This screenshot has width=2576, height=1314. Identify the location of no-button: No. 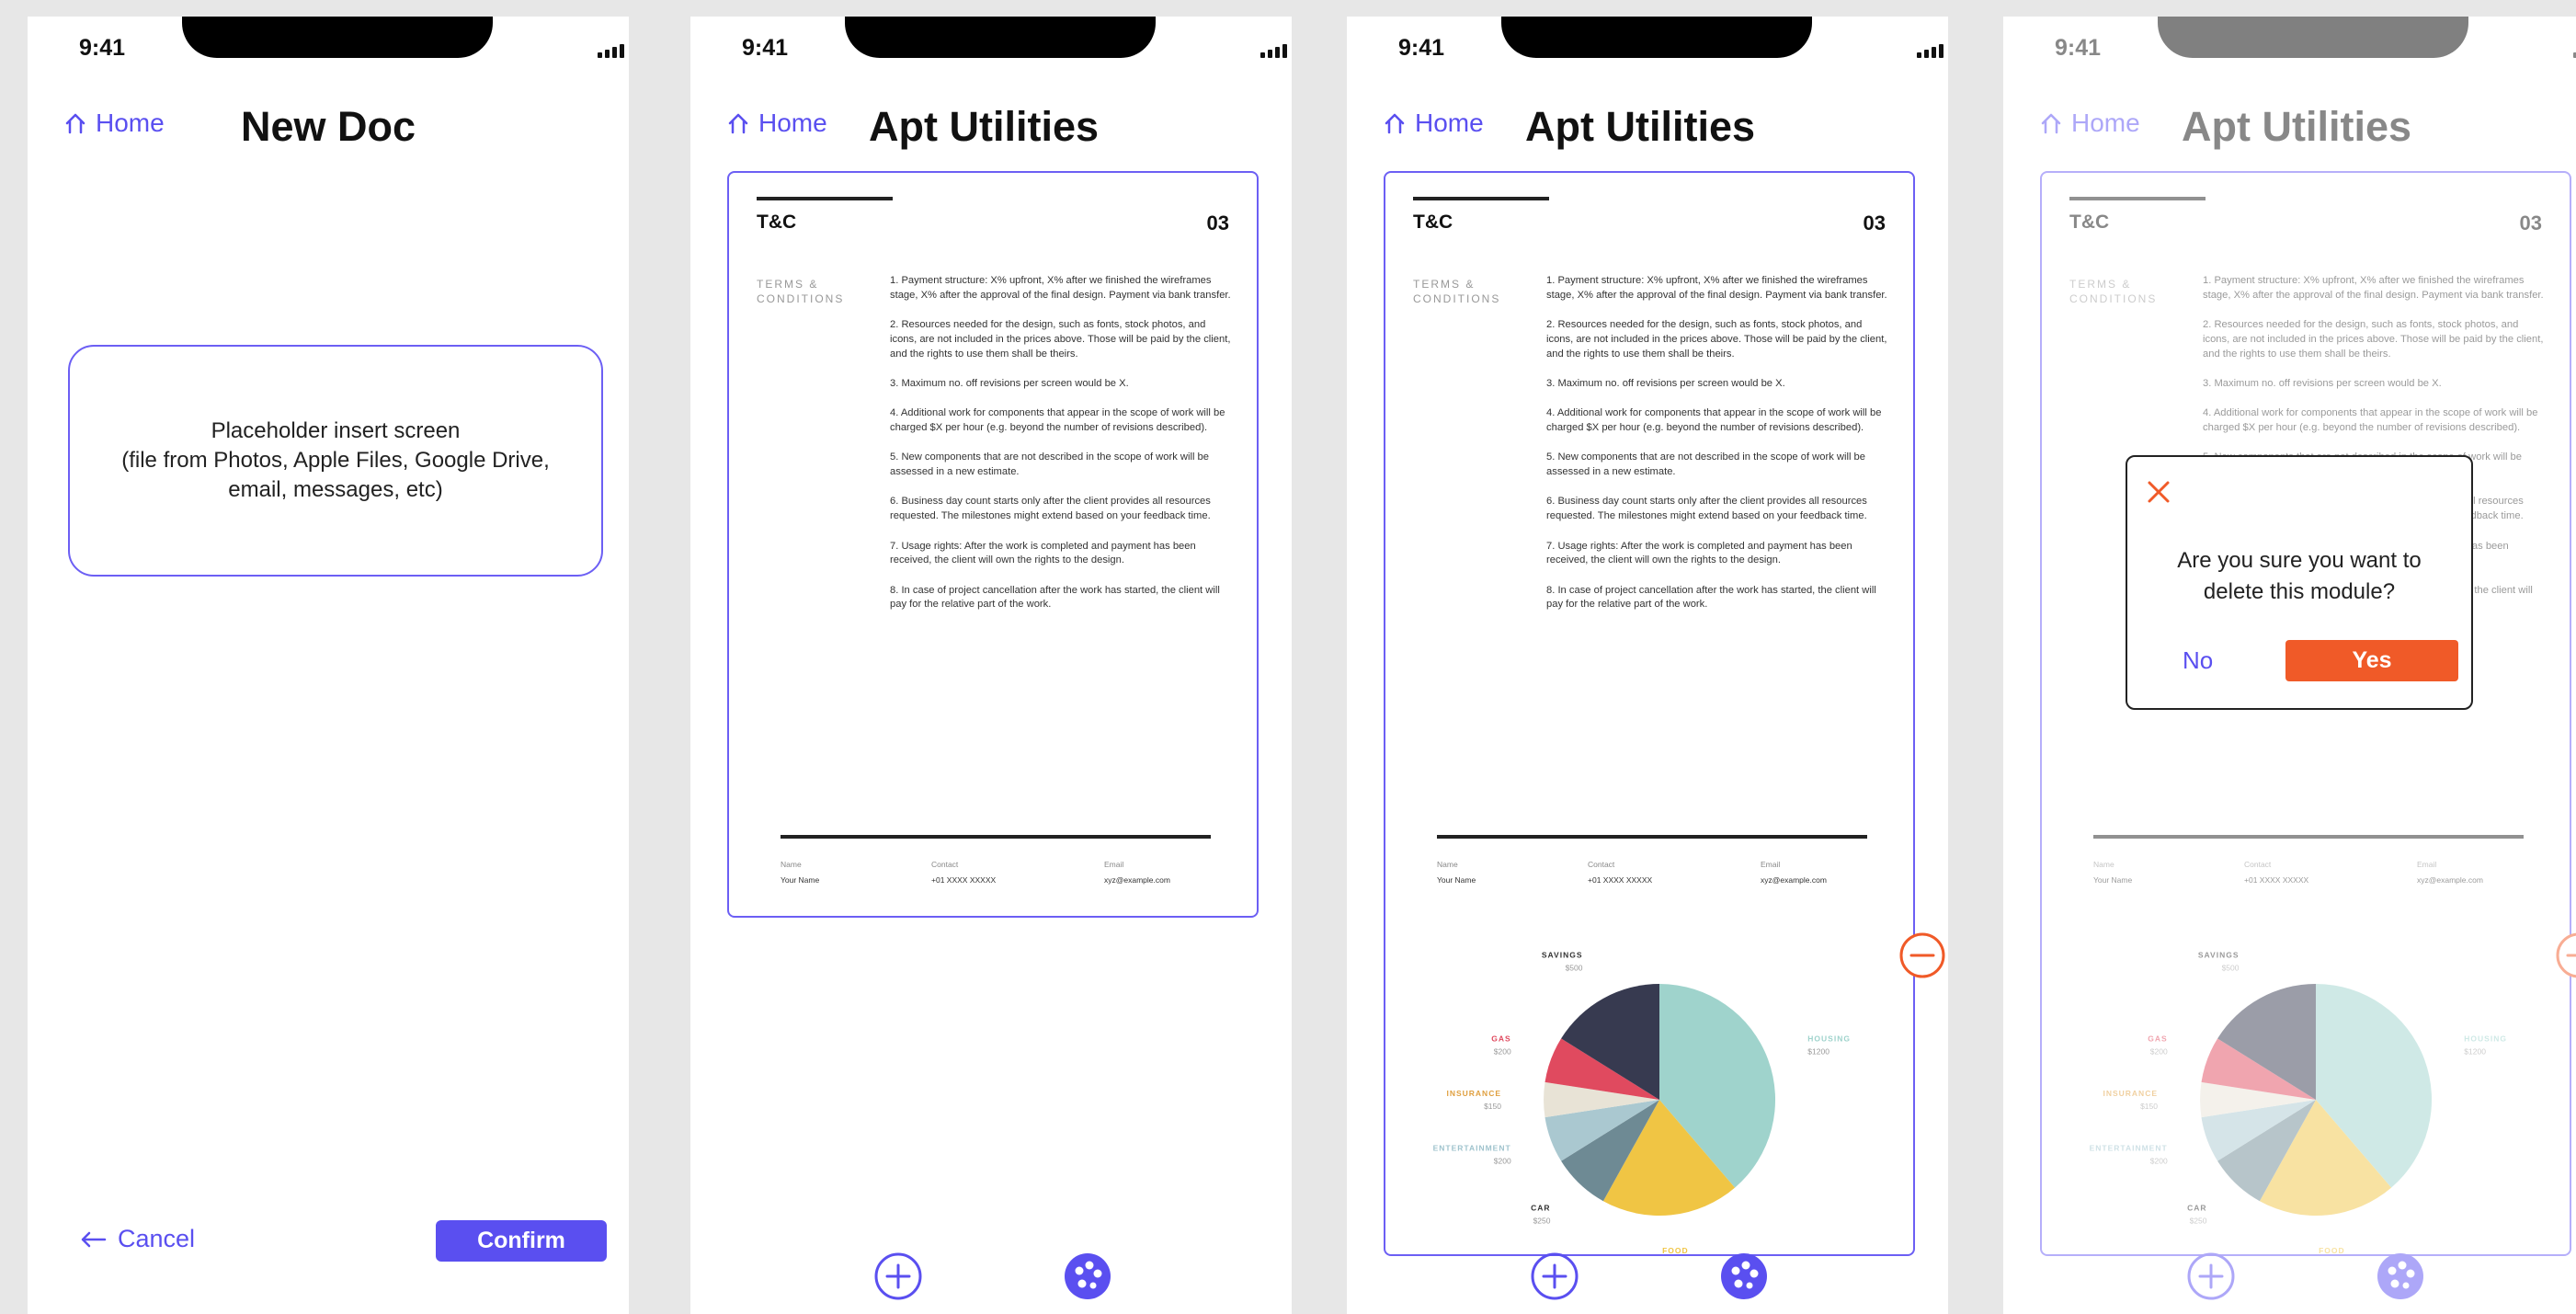
(2198, 661).